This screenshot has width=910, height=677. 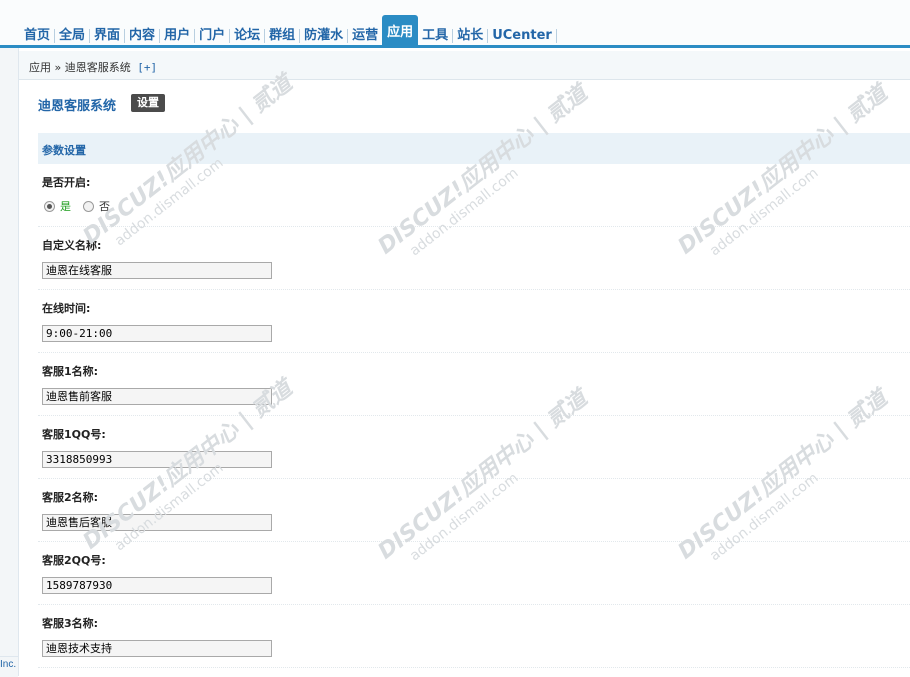 What do you see at coordinates (70, 623) in the screenshot?
I see `agent3-name-label: 客服3名称:` at bounding box center [70, 623].